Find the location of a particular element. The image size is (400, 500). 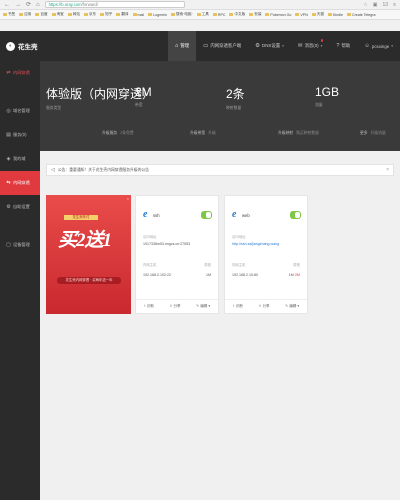

bookmark-label: 安装 is located at coordinates (258, 14).